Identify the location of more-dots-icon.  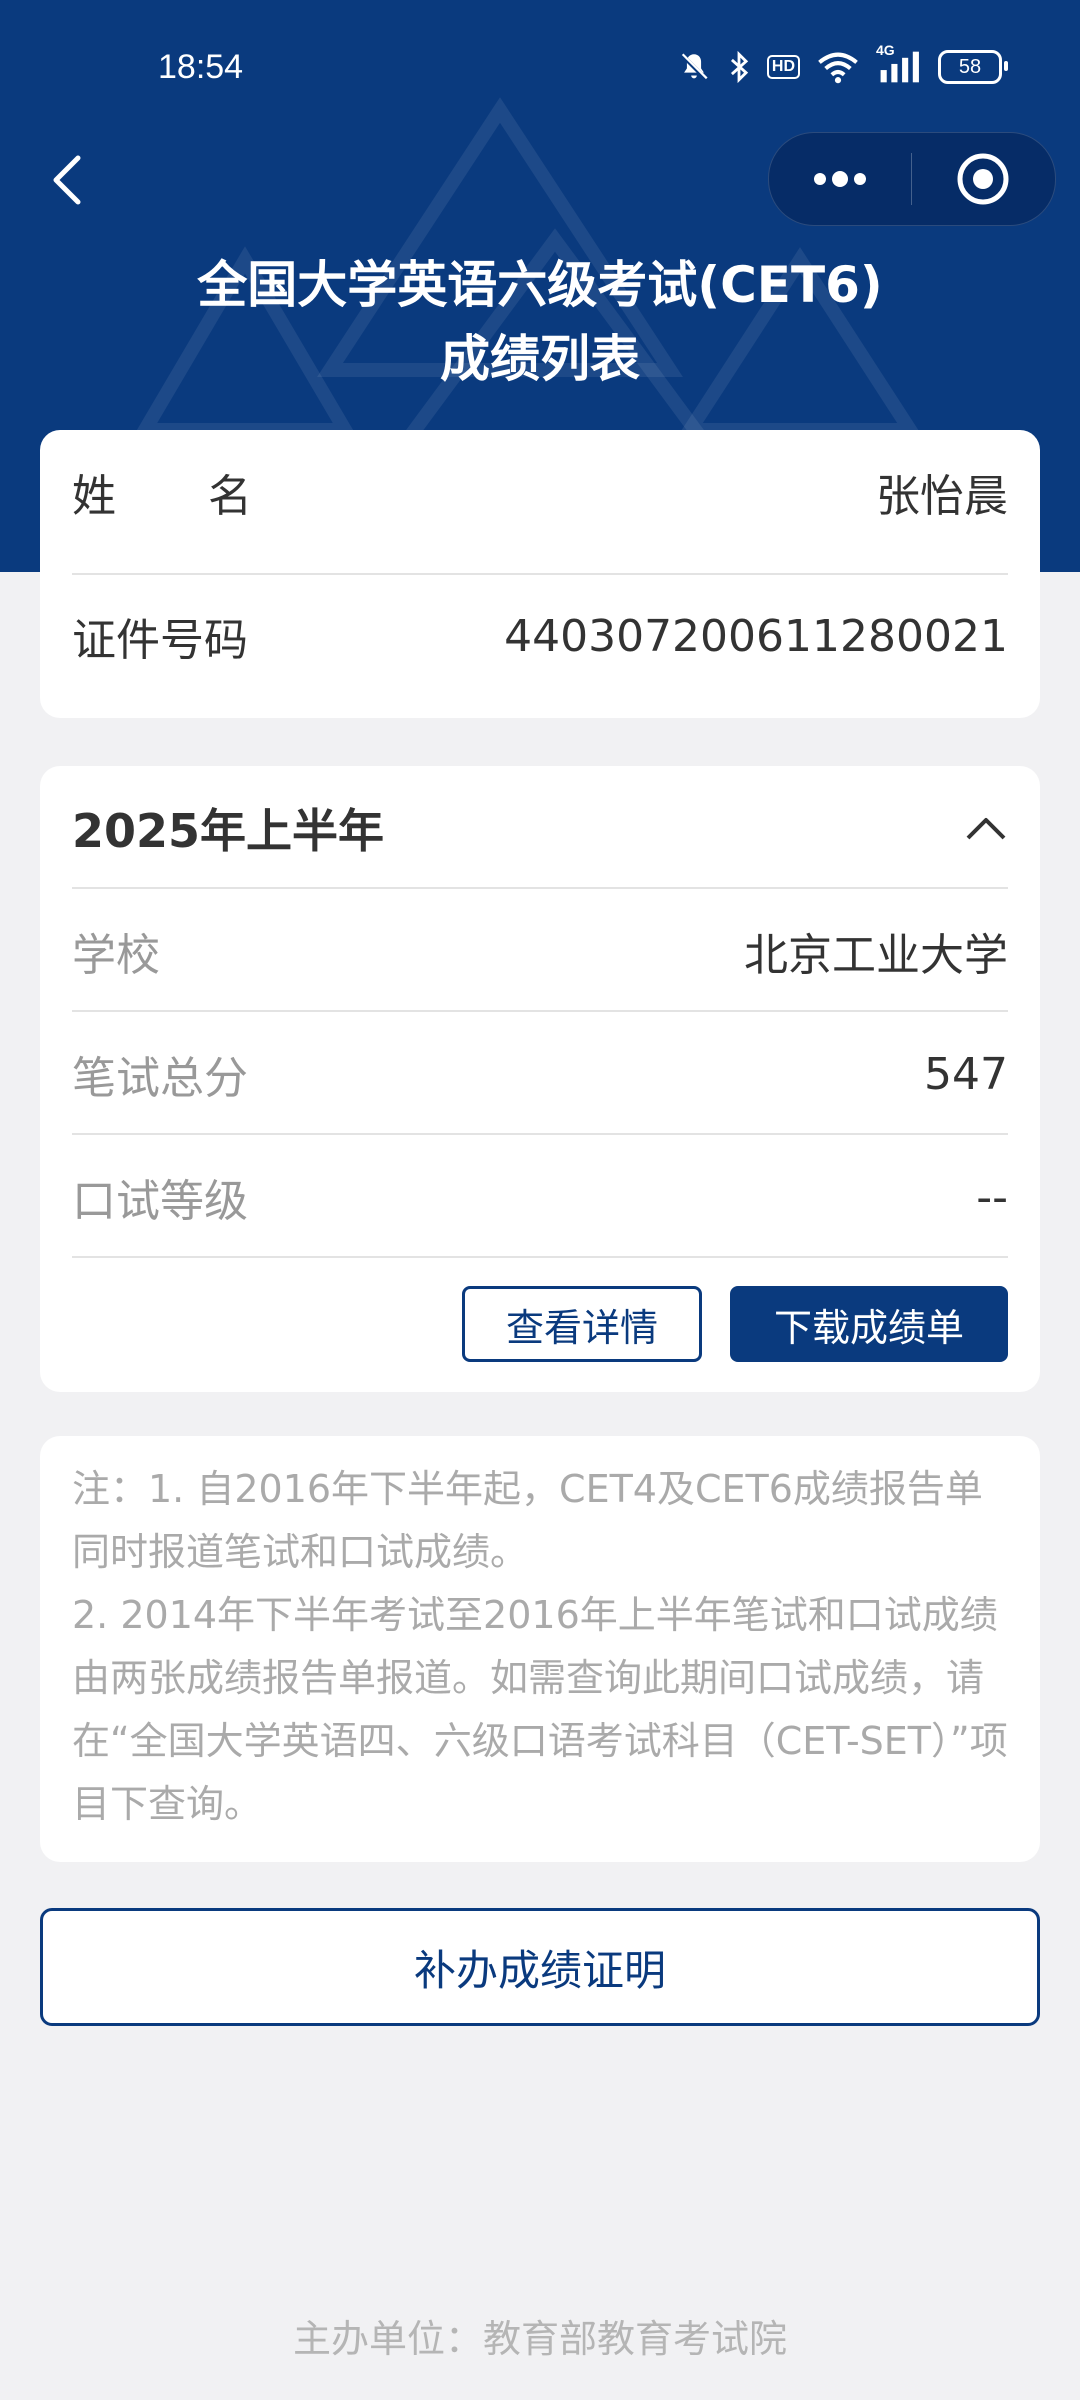
(840, 179).